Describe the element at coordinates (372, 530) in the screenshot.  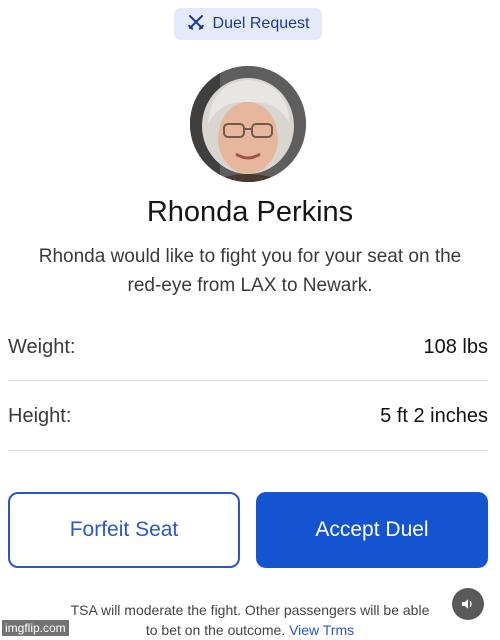
I see `accept-duel-button: Accept Duel` at that location.